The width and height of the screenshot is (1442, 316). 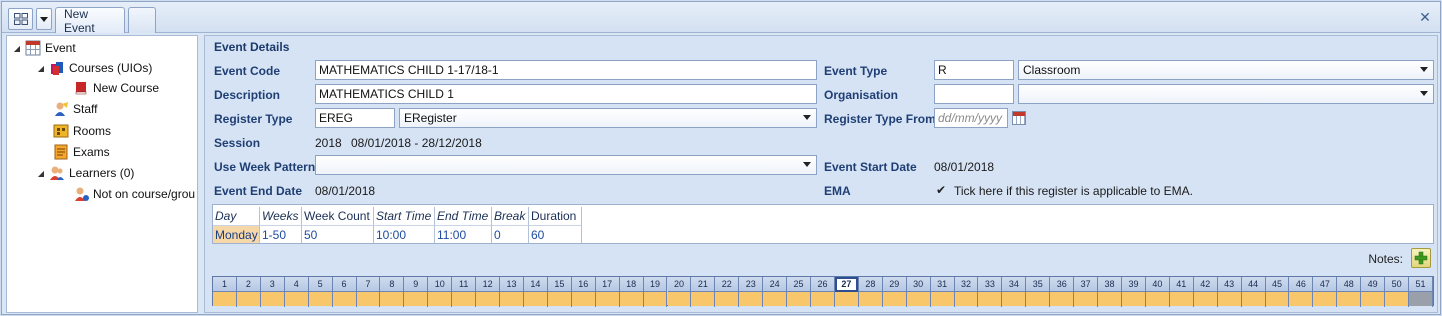 I want to click on week-cell-3: 3, so click(x=272, y=292).